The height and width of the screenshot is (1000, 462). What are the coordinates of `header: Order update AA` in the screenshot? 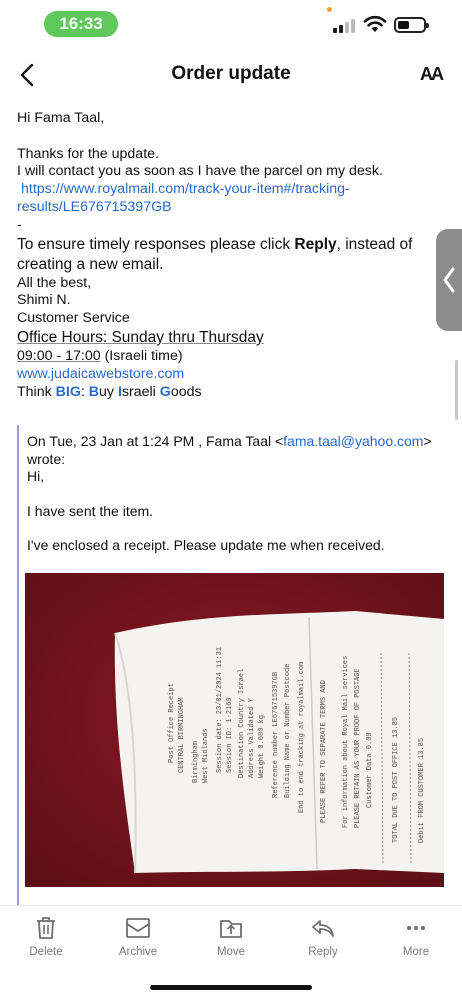 It's located at (231, 75).